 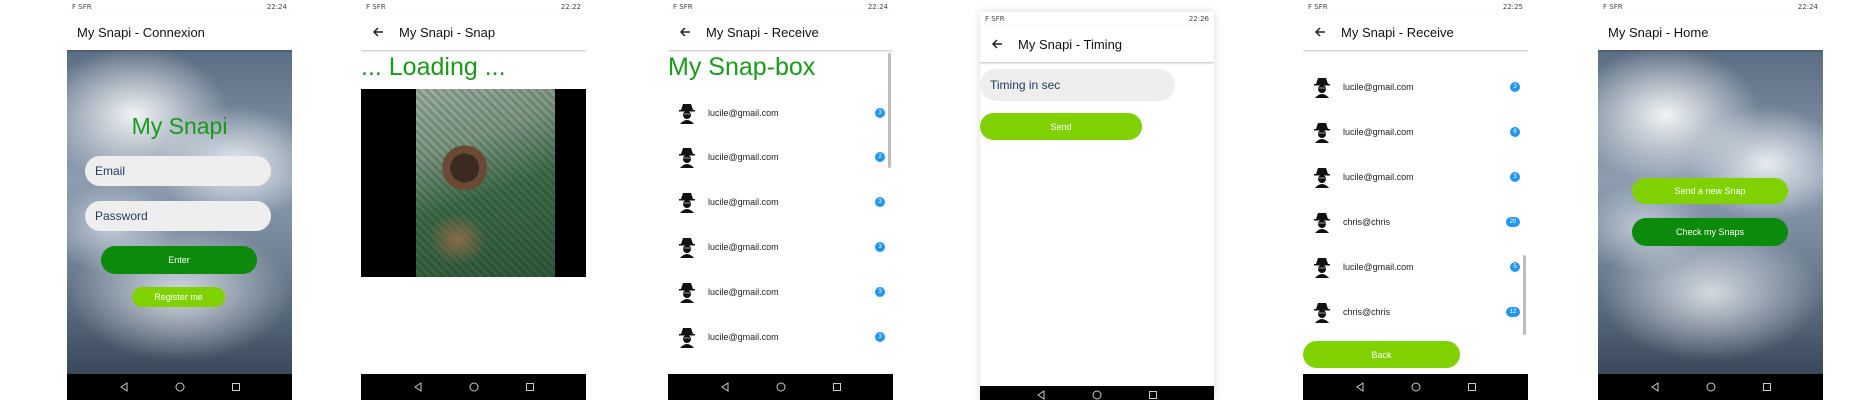 What do you see at coordinates (1415, 312) in the screenshot?
I see `list-item: chris@chris 12` at bounding box center [1415, 312].